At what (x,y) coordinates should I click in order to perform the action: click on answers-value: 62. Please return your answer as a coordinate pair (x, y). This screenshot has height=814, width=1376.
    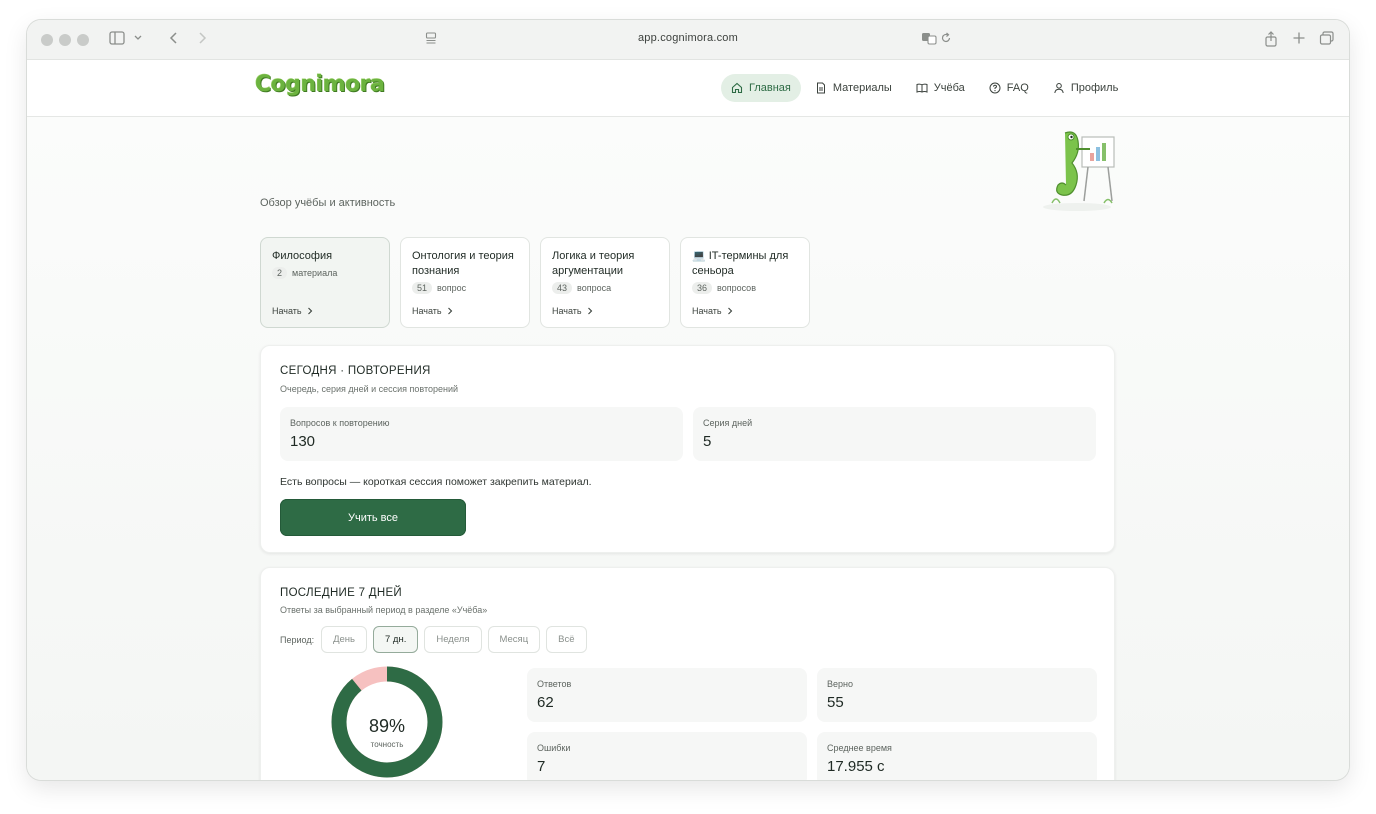
    Looking at the image, I should click on (545, 702).